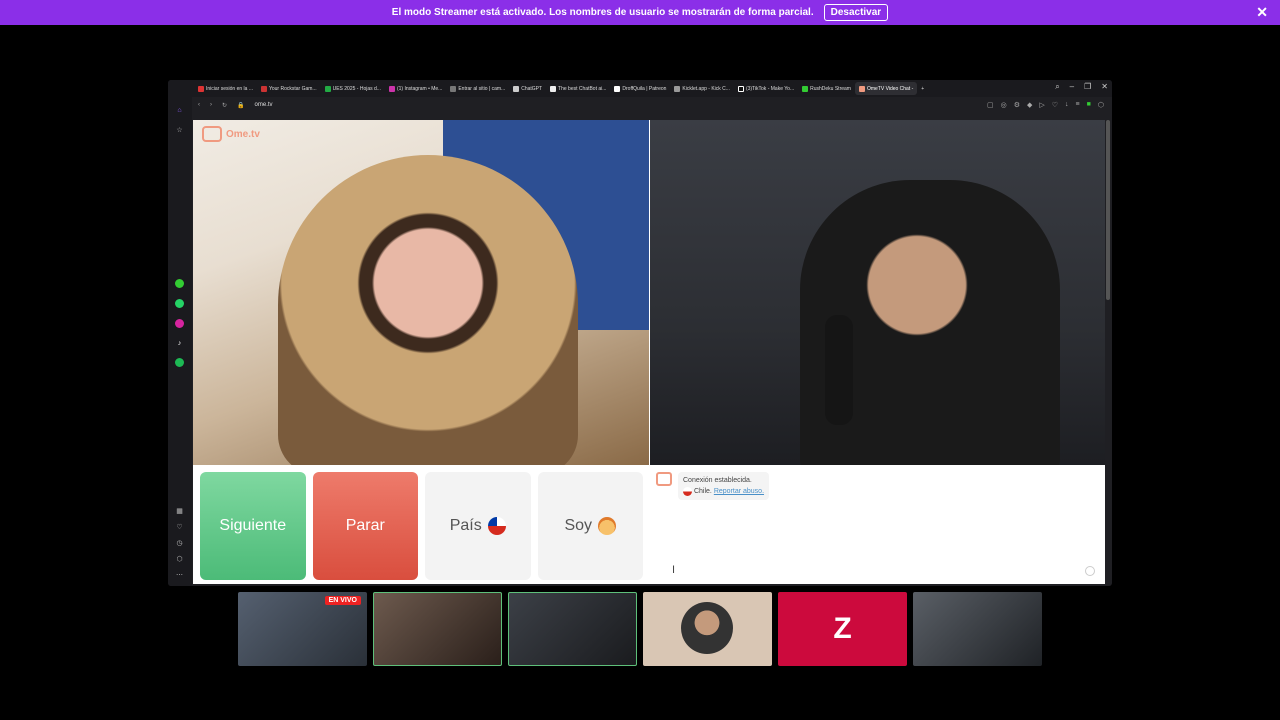  Describe the element at coordinates (839, 370) in the screenshot. I see `microphone` at that location.